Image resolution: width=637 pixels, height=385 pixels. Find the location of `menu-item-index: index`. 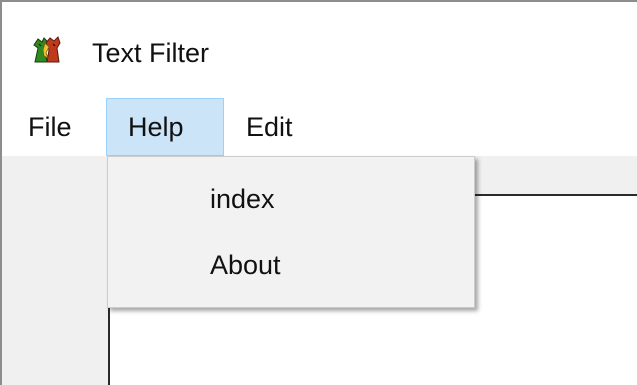

menu-item-index: index is located at coordinates (291, 199).